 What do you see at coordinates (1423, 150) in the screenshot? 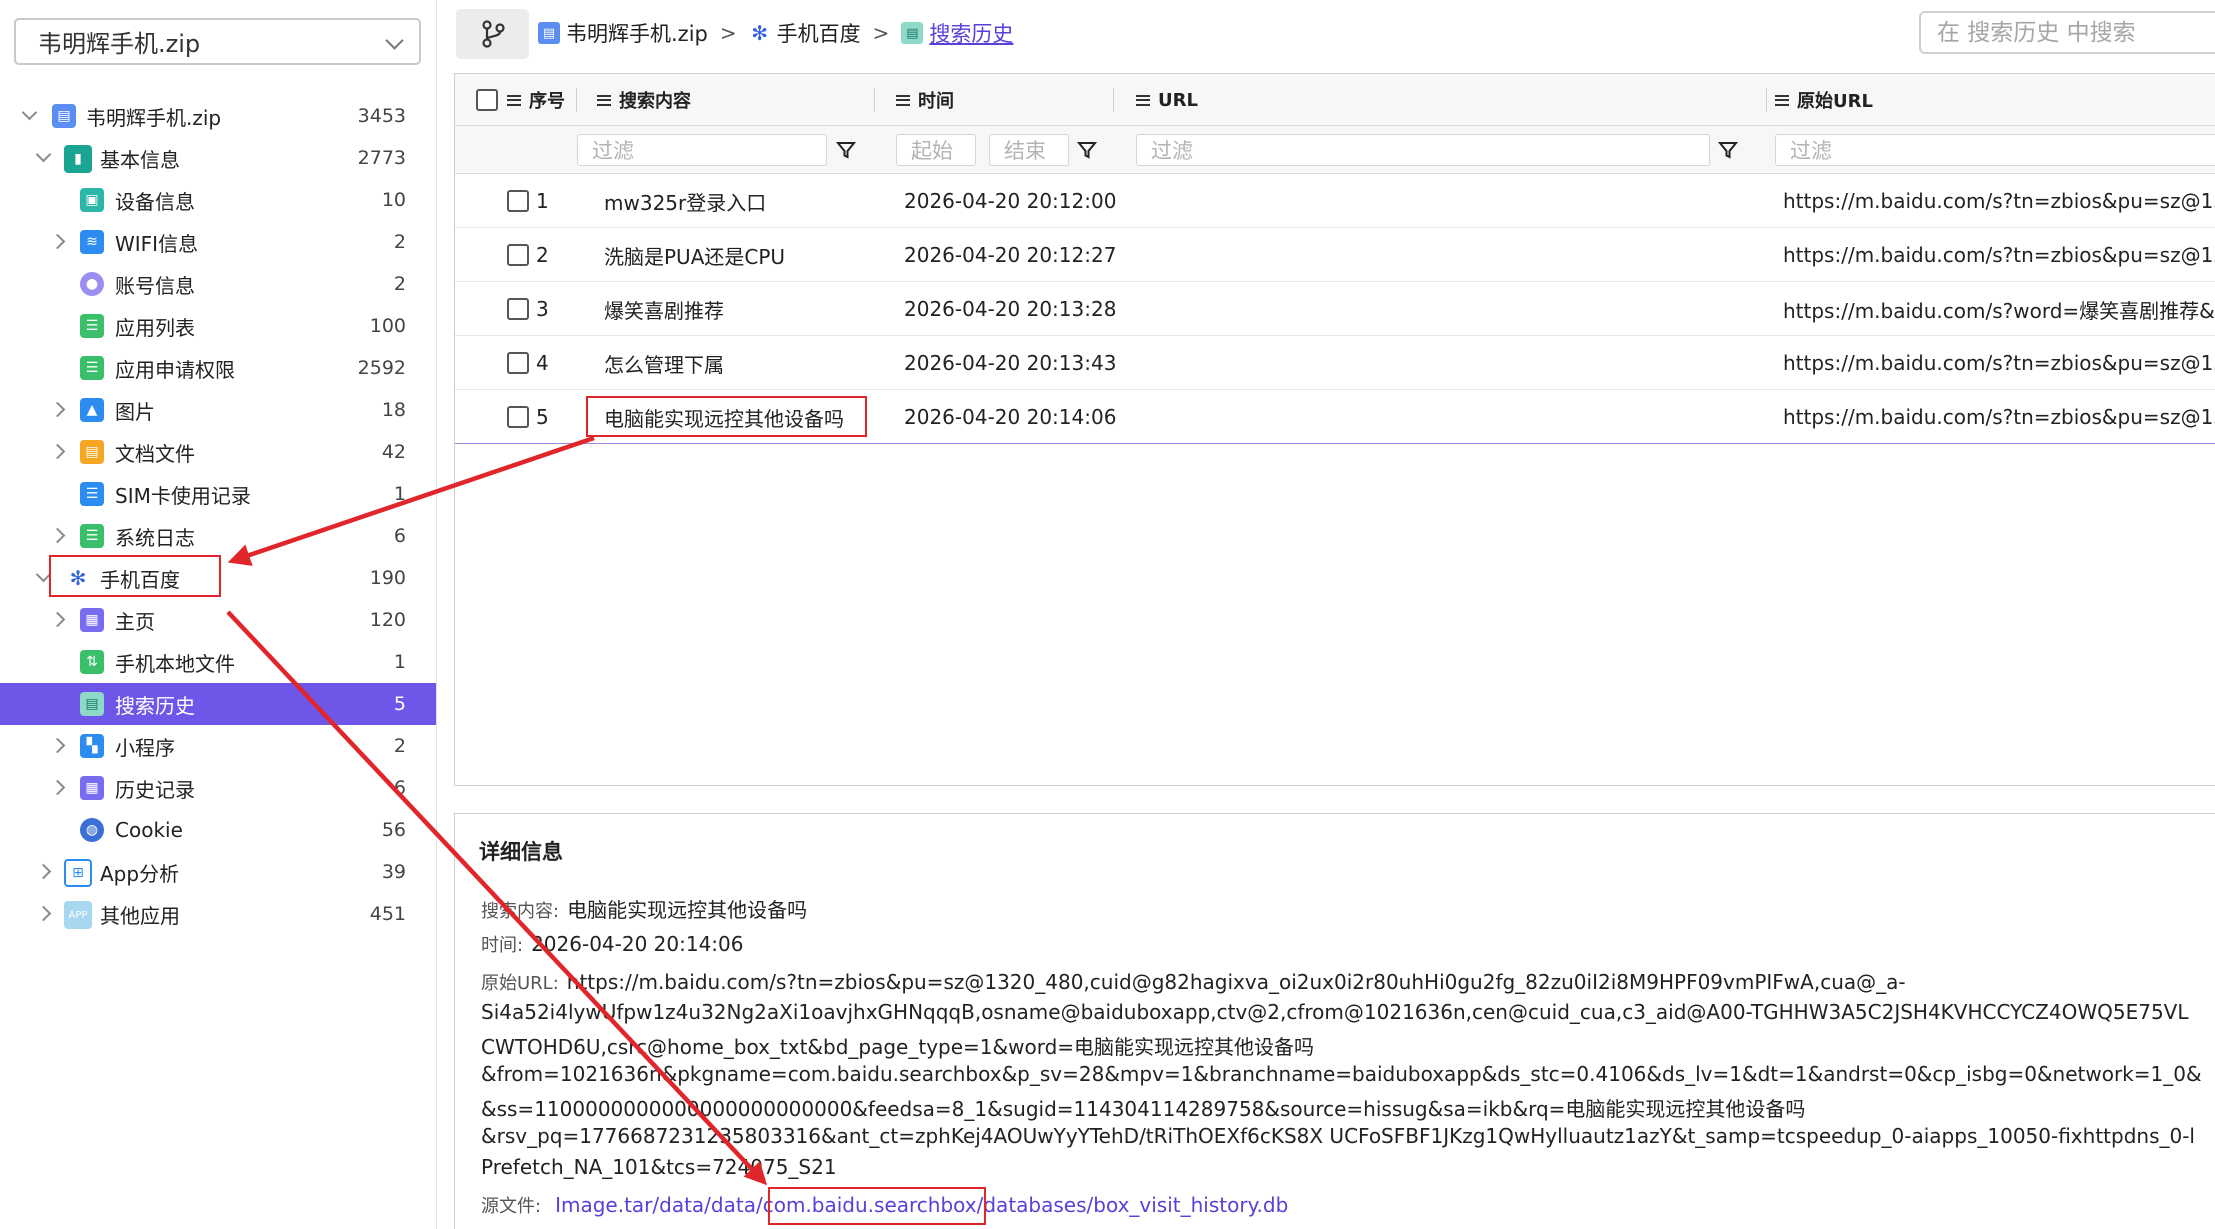
I see `url-filter-input: 过滤` at bounding box center [1423, 150].